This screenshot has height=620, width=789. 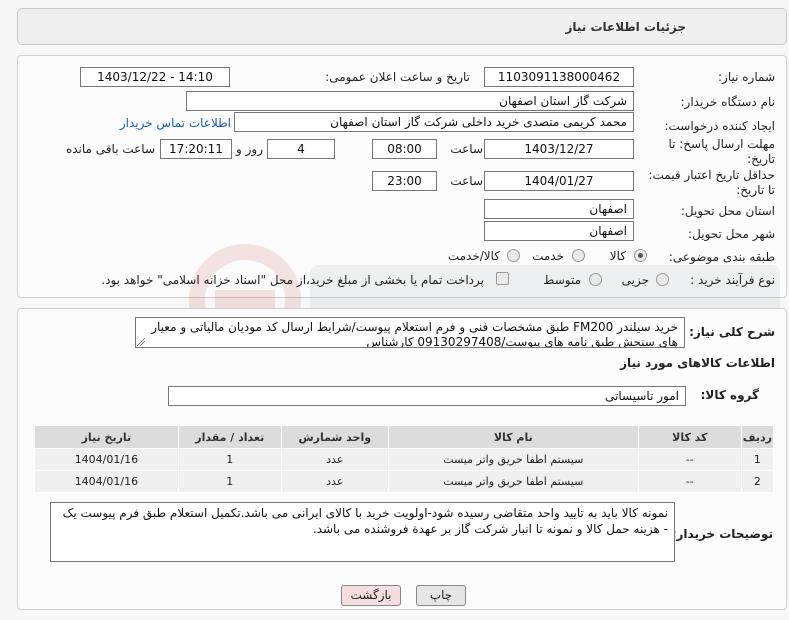 What do you see at coordinates (562, 280) in the screenshot?
I see `process-option-medium: متوسط` at bounding box center [562, 280].